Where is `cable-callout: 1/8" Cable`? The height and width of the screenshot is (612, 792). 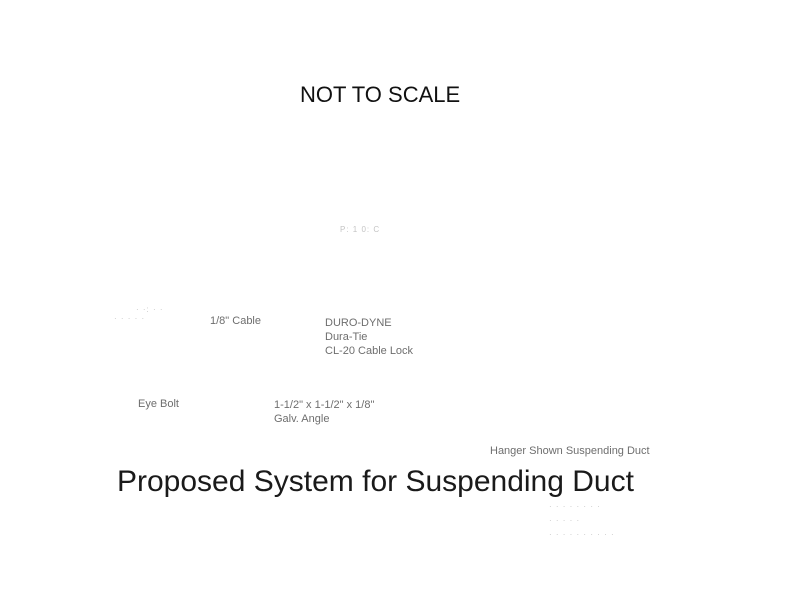
cable-callout: 1/8" Cable is located at coordinates (235, 321).